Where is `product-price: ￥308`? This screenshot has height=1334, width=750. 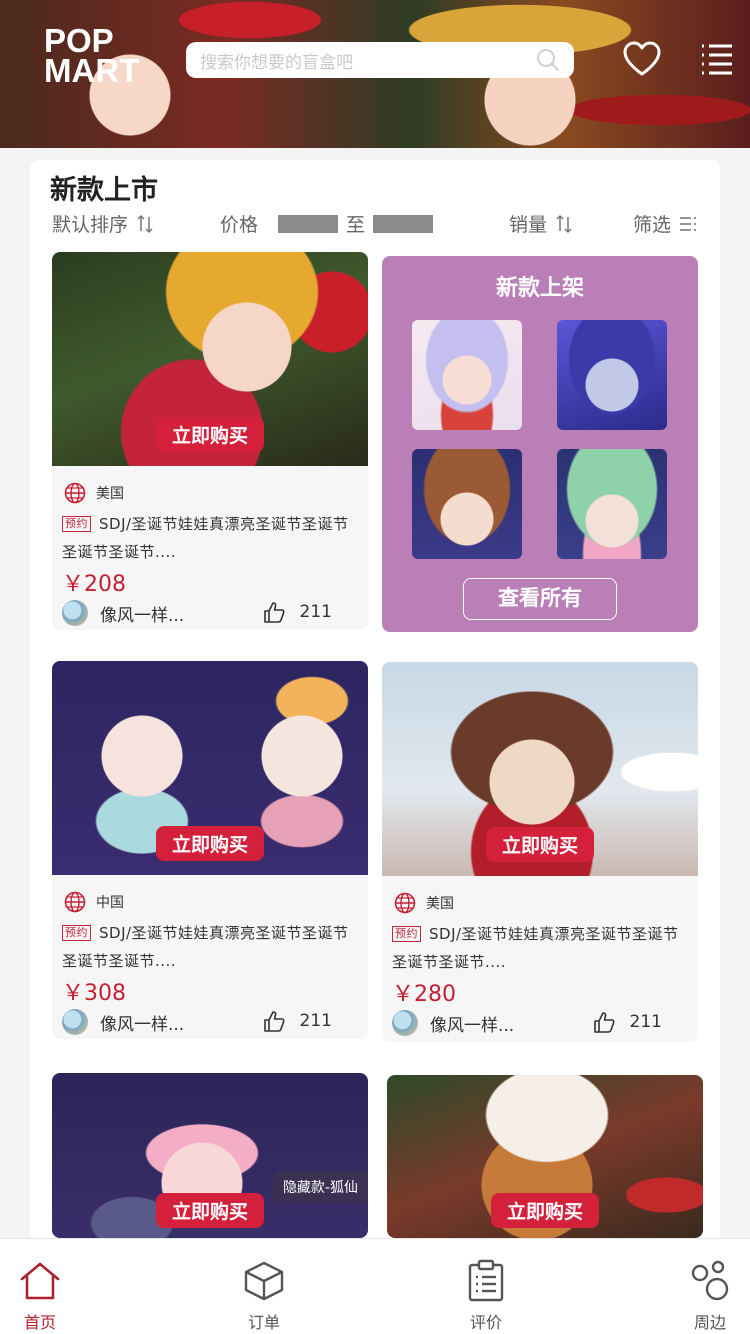
product-price: ￥308 is located at coordinates (94, 993).